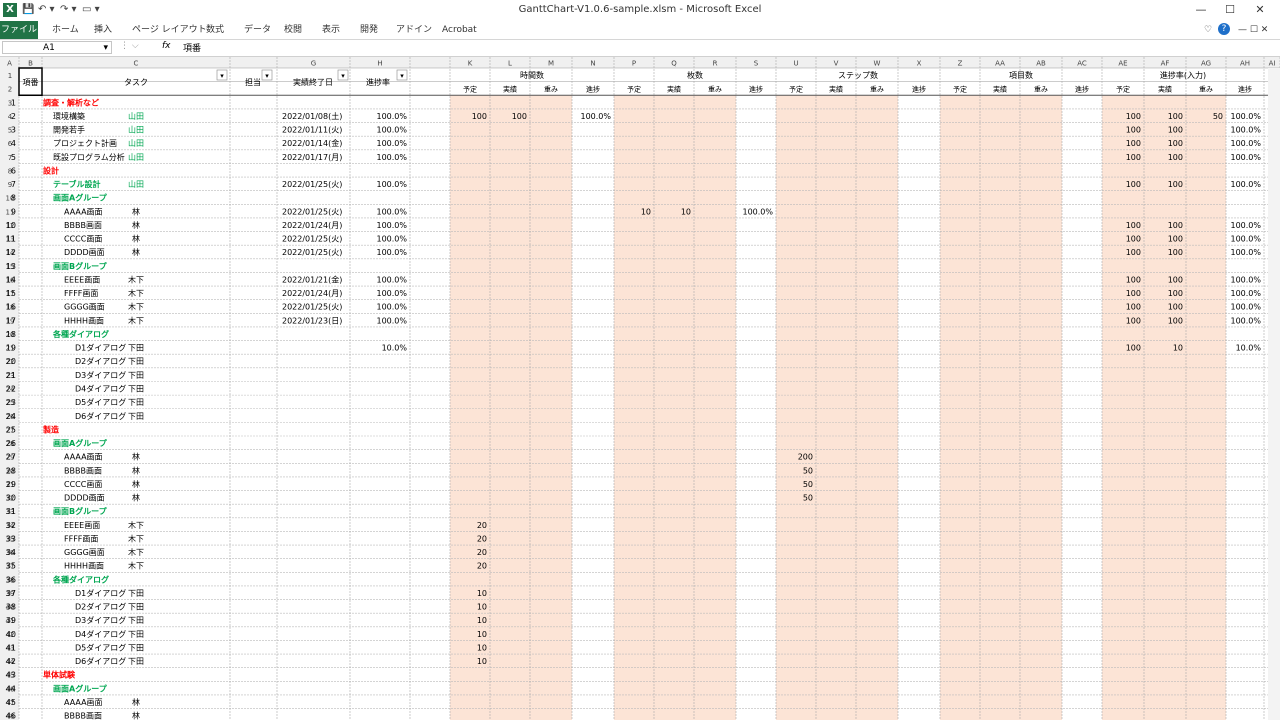 This screenshot has width=1280, height=720. I want to click on task-cell: AAAA画面, so click(83, 702).